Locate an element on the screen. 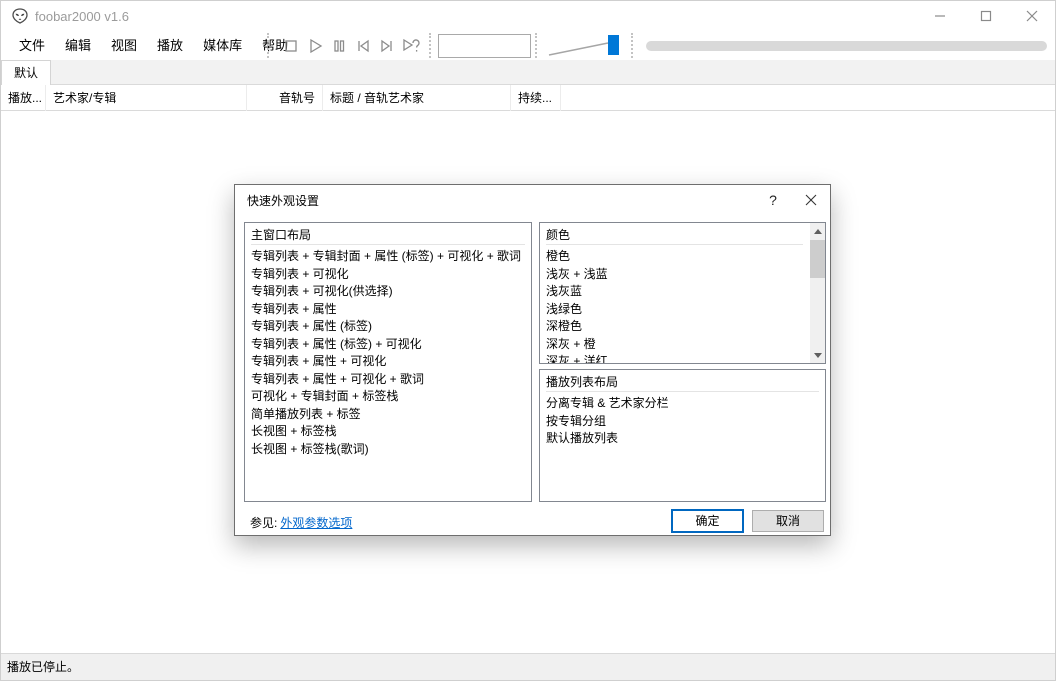 This screenshot has width=1056, height=681. menubar: 文件 编辑 视图 播放 媒体库 帮助 is located at coordinates (153, 45).